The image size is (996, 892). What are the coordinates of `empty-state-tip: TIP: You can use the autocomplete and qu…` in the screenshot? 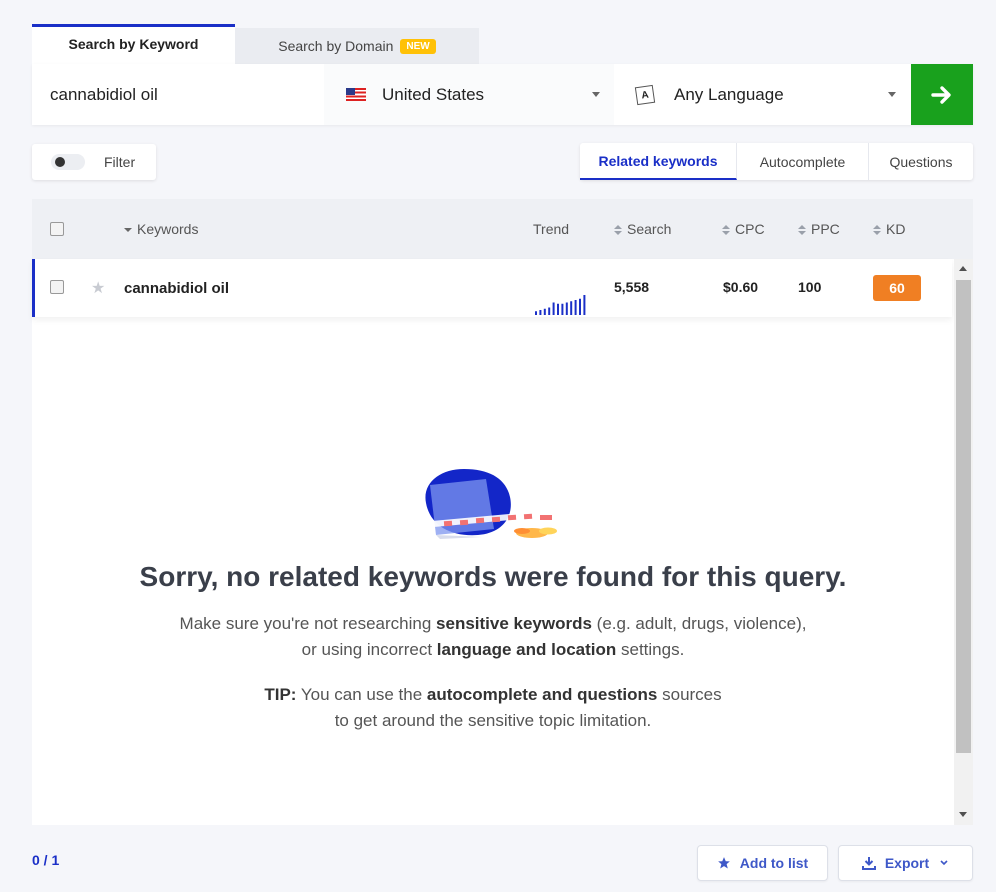 It's located at (493, 708).